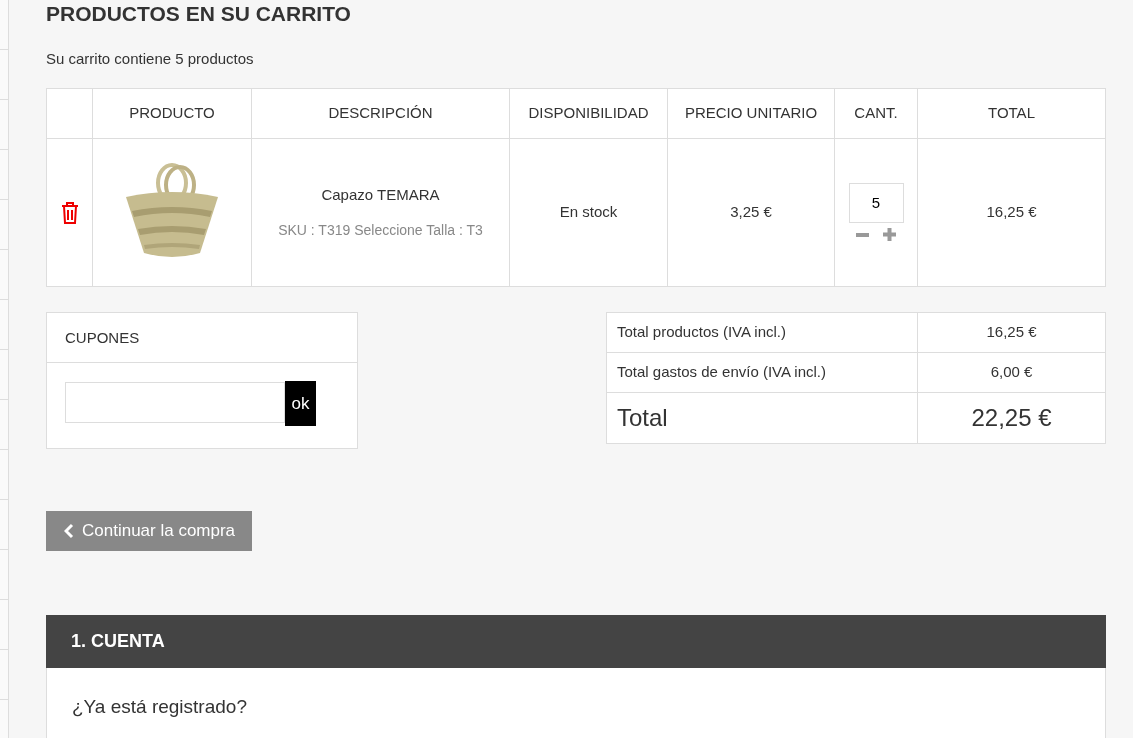  What do you see at coordinates (149, 531) in the screenshot?
I see `continue-shopping-button: Continuar la compra` at bounding box center [149, 531].